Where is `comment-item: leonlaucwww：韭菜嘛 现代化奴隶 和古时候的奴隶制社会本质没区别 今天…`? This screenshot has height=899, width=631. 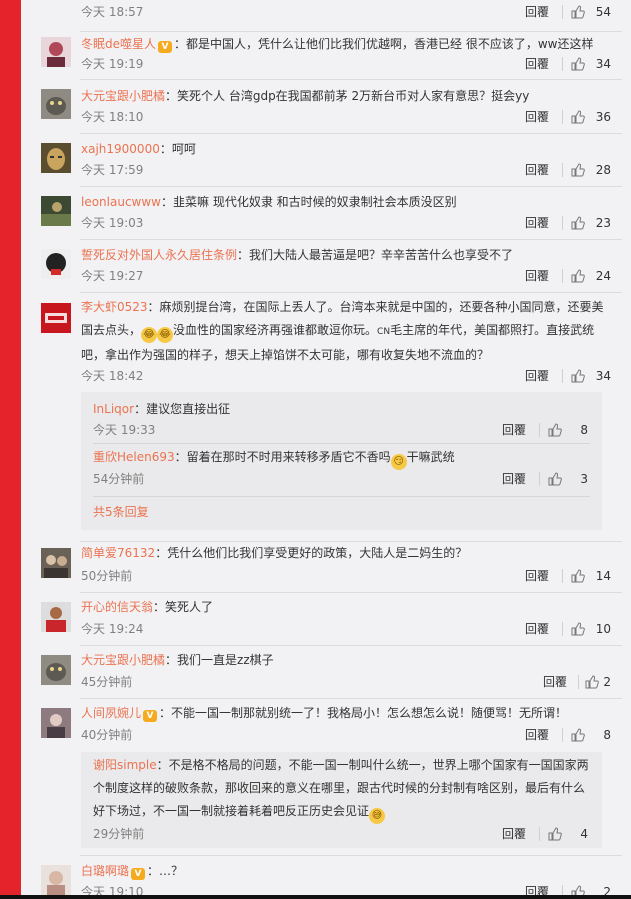
comment-item: leonlaucwww：韭菜嘛 现代化奴隶 和古时候的奴隶制社会本质没区别 今天… is located at coordinates (326, 215).